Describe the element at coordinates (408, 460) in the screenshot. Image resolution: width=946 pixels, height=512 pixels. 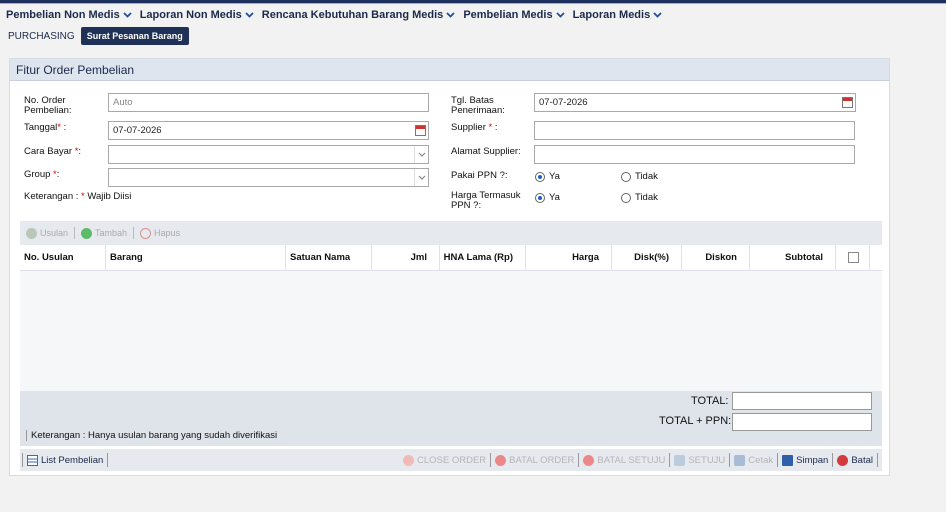
I see `warning-icon` at that location.